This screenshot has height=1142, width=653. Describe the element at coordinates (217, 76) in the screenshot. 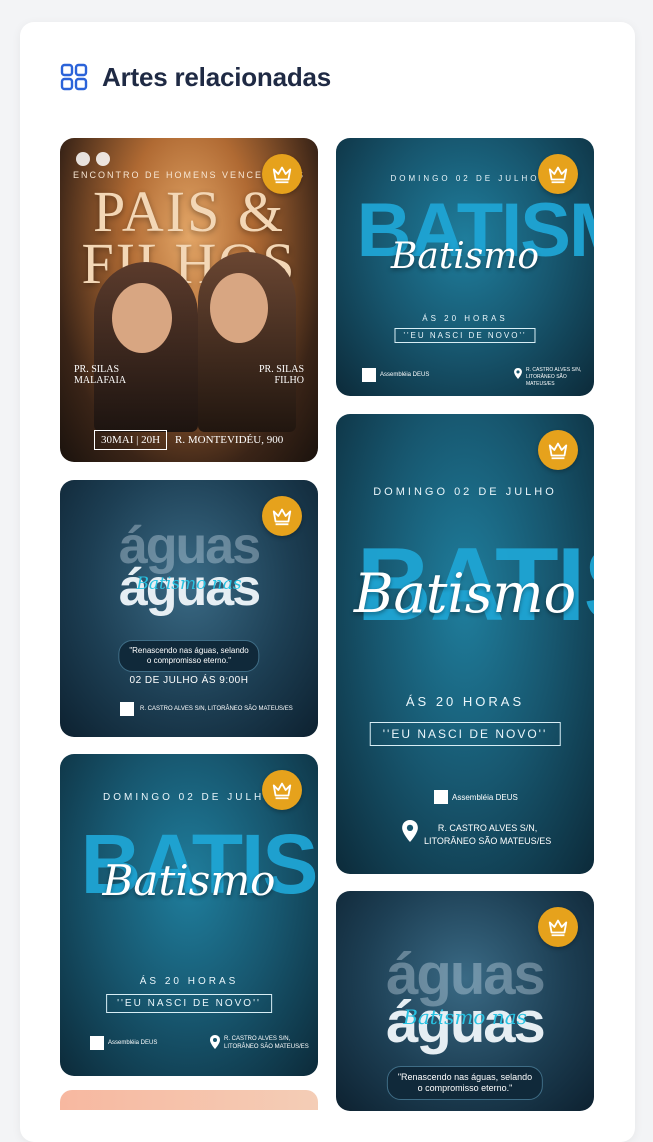

I see `section-title: Artes relacionadas` at that location.